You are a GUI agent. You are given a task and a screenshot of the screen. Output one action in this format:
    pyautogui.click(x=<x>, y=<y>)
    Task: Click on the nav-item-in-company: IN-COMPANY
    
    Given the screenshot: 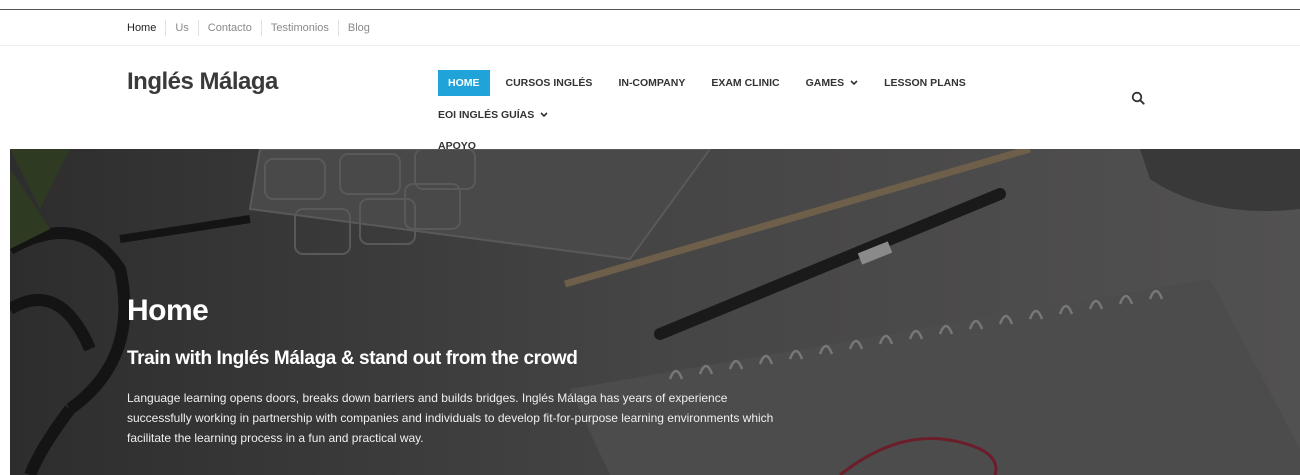 What is the action you would take?
    pyautogui.click(x=651, y=83)
    